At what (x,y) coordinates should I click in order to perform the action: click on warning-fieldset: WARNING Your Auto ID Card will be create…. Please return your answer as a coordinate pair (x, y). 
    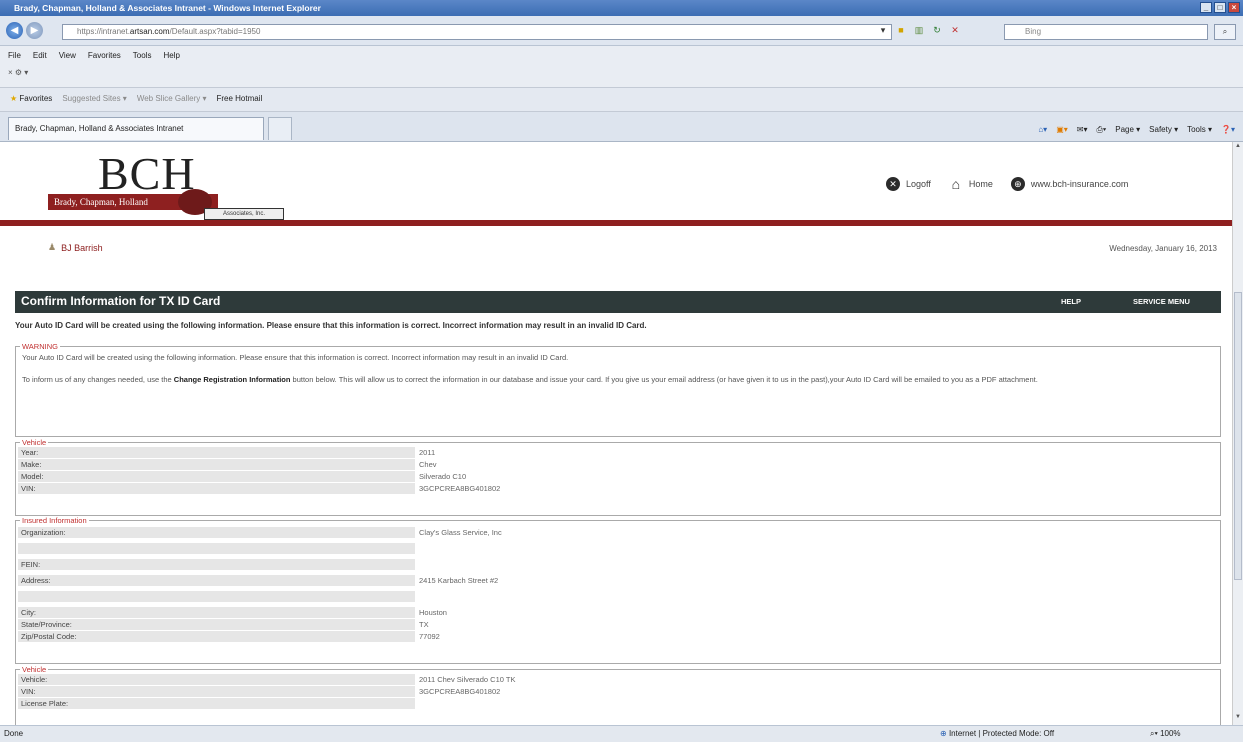
    Looking at the image, I should click on (618, 389).